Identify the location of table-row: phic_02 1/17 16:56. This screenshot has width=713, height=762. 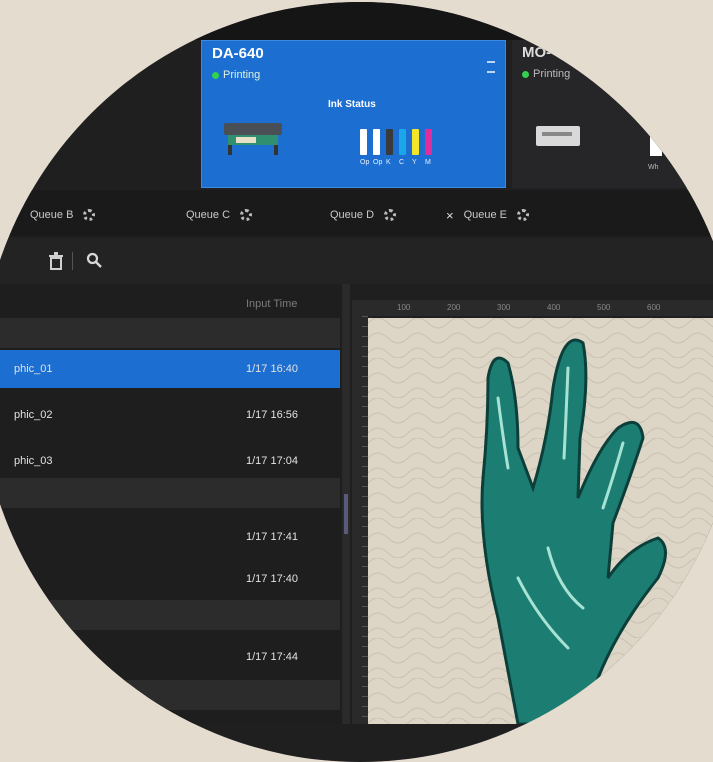
(170, 415).